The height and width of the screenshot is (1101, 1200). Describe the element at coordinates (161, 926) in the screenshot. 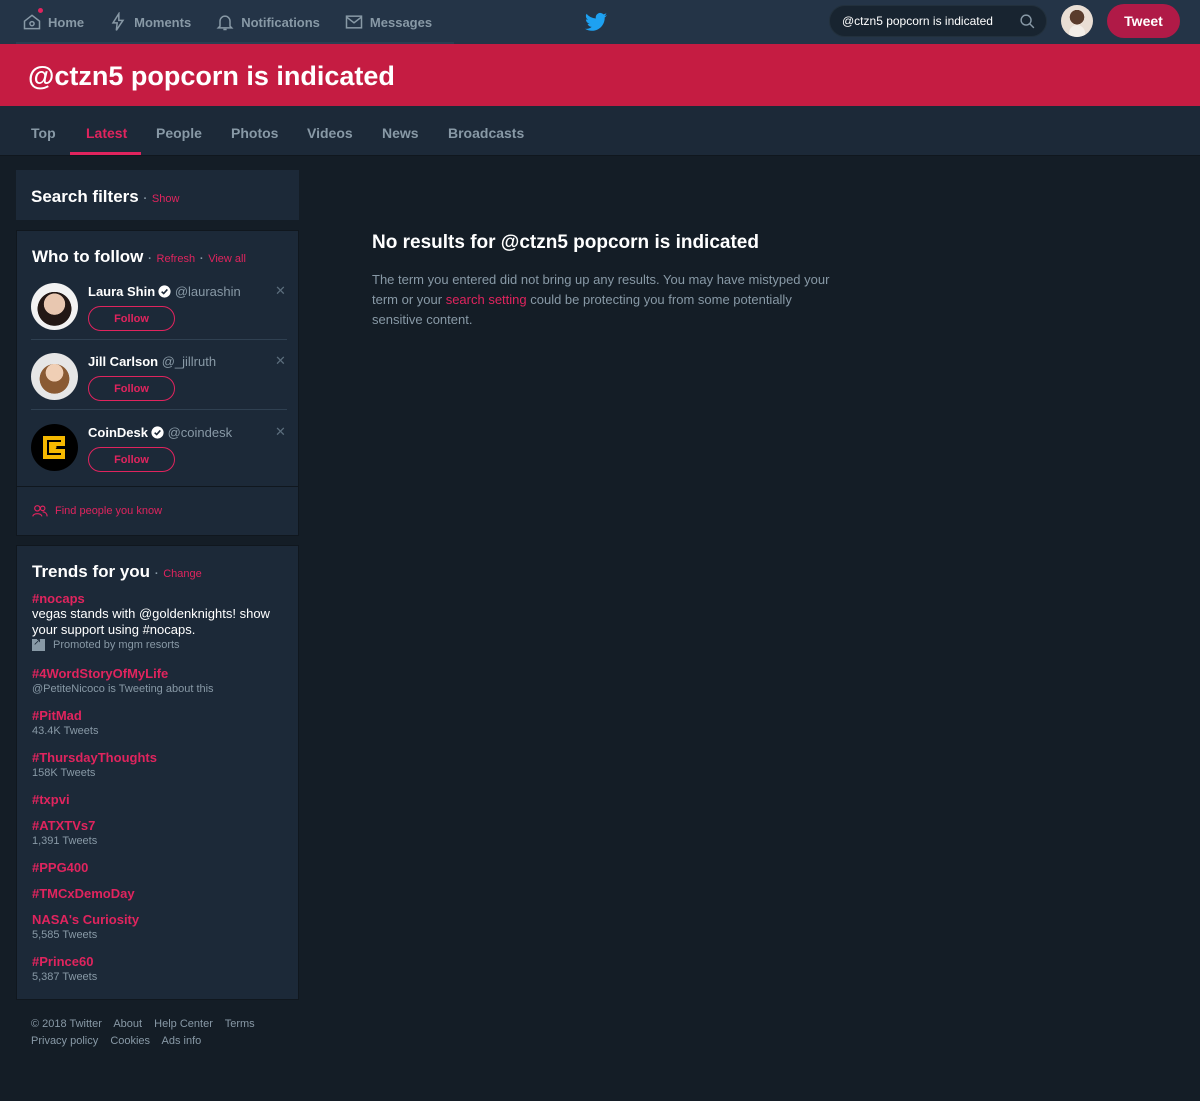

I see `trend-item: NASA's Curiosity 5,585 Tweets` at that location.